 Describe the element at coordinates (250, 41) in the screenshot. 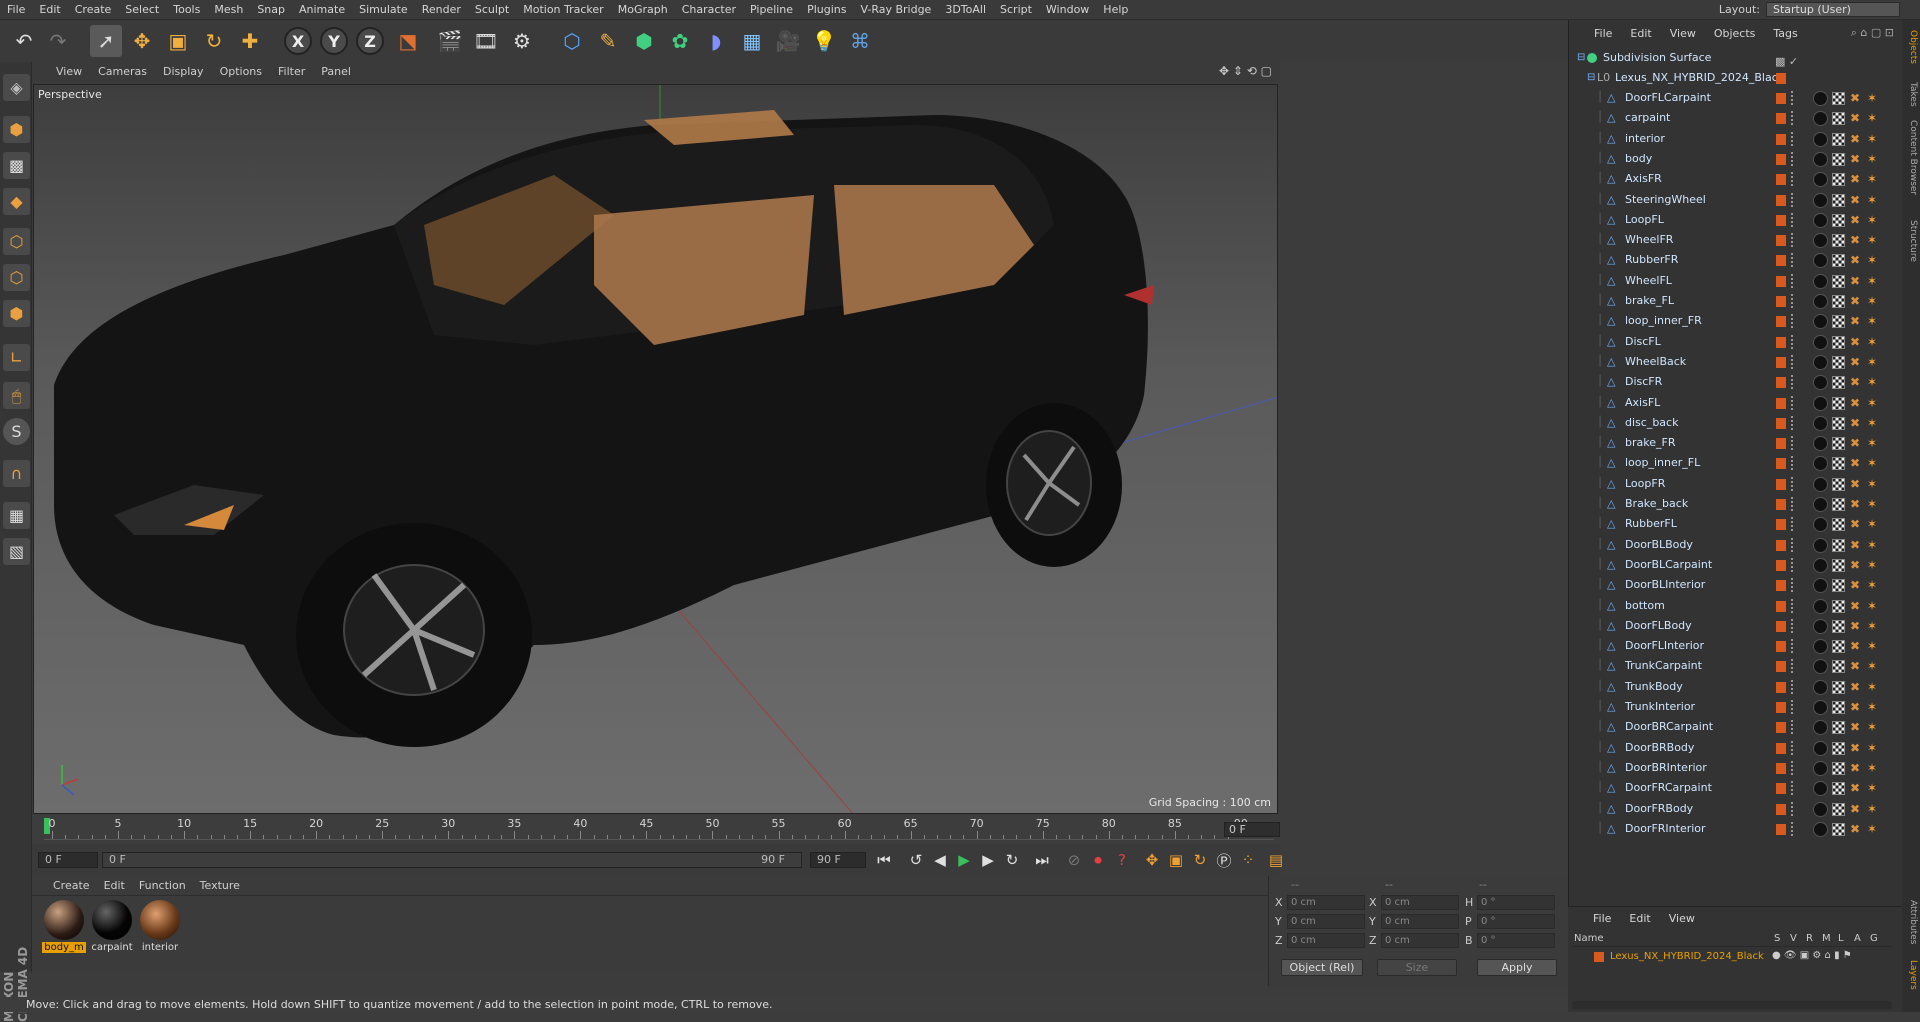

I see `add-transform-icon: ✚` at that location.